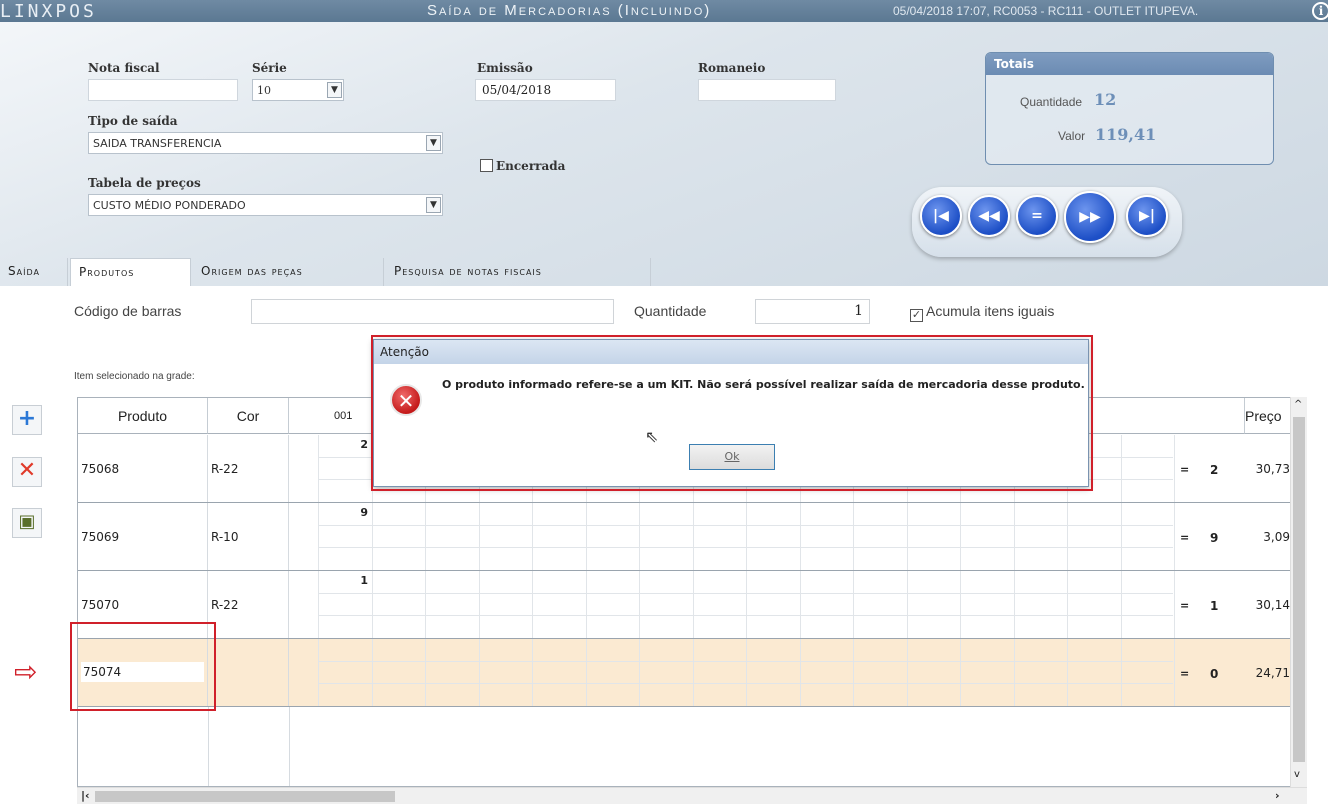 The image size is (1328, 805). I want to click on encerrada-checkbox: Encerrada, so click(522, 166).